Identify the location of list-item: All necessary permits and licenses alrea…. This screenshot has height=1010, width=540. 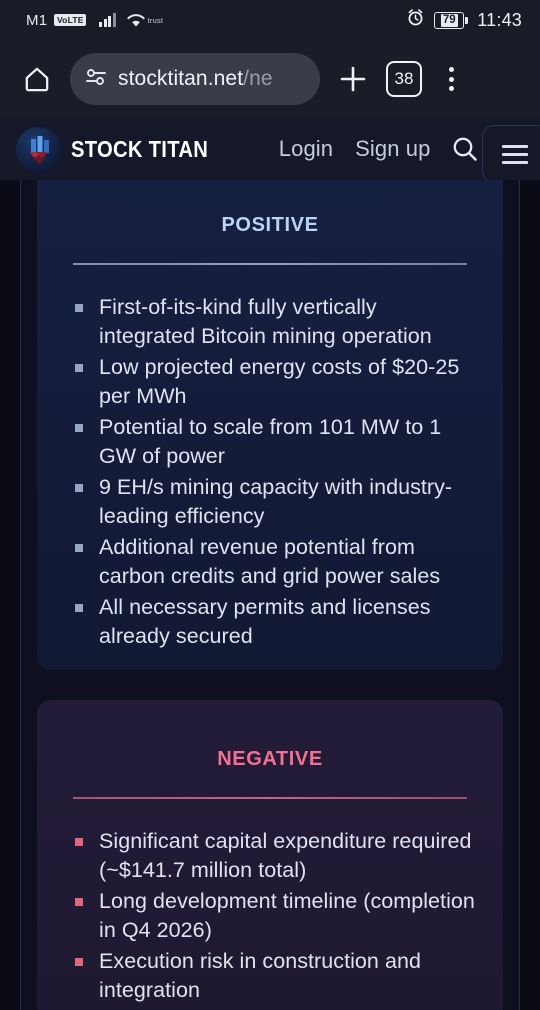
(275, 622).